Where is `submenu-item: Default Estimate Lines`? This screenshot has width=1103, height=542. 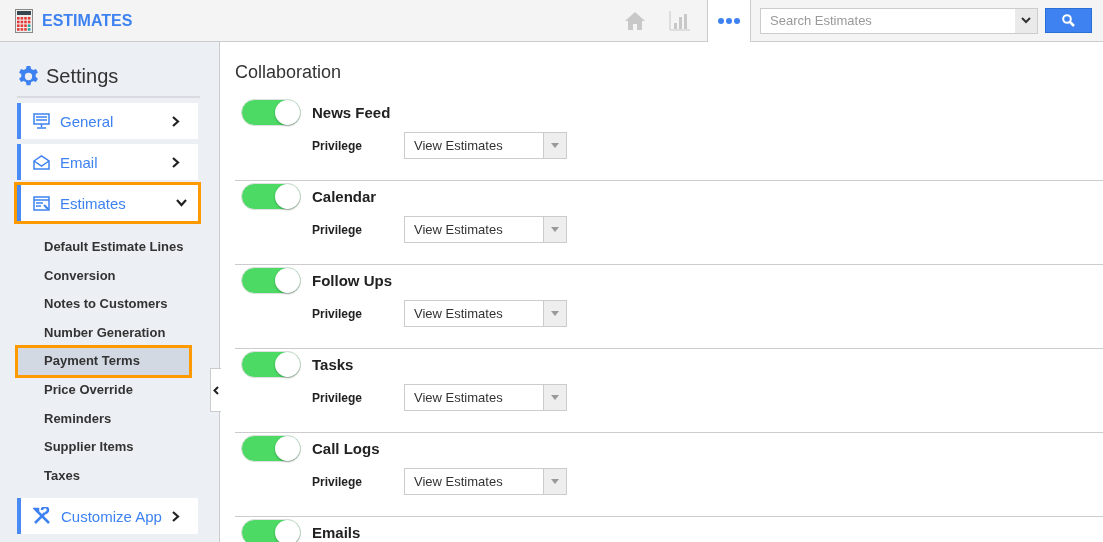 submenu-item: Default Estimate Lines is located at coordinates (103, 247).